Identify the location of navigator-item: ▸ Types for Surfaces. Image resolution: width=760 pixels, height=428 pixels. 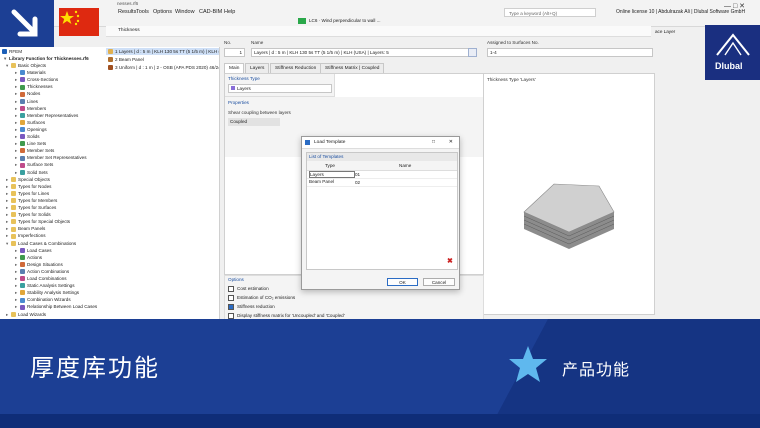
(31, 207).